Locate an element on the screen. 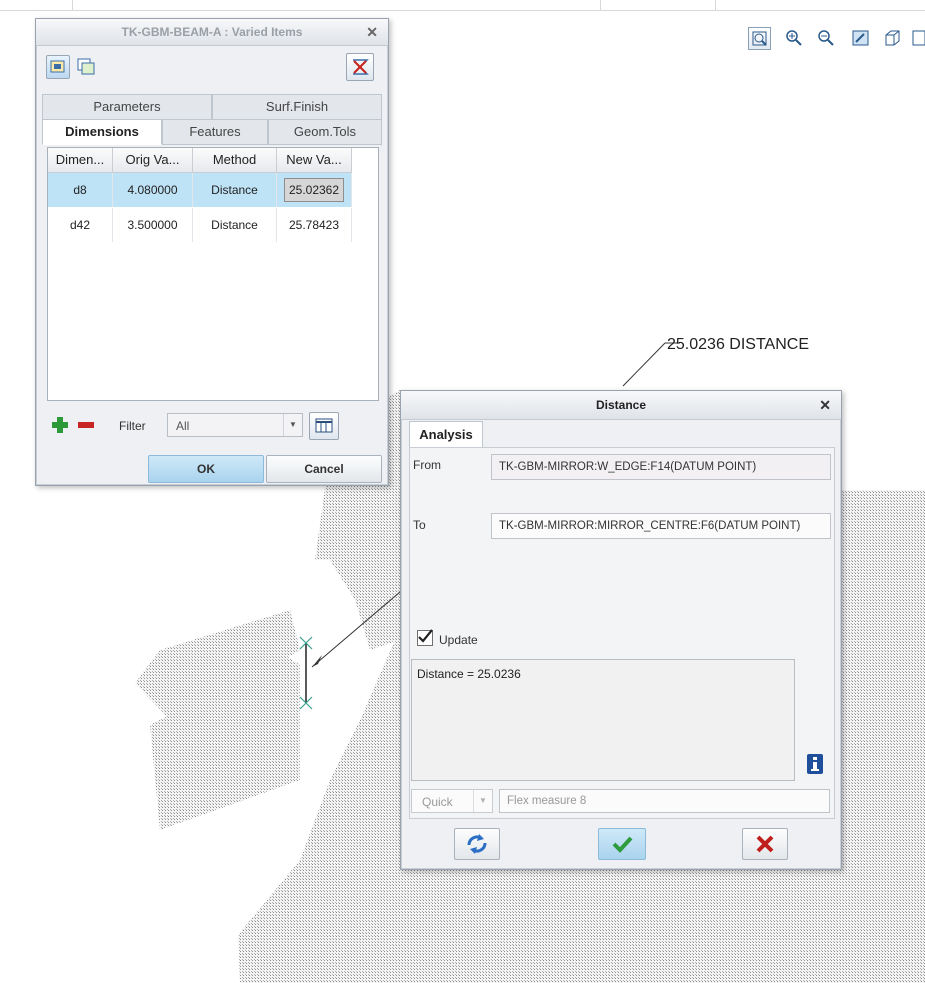 This screenshot has height=983, width=925. remove-item-button is located at coordinates (86, 425).